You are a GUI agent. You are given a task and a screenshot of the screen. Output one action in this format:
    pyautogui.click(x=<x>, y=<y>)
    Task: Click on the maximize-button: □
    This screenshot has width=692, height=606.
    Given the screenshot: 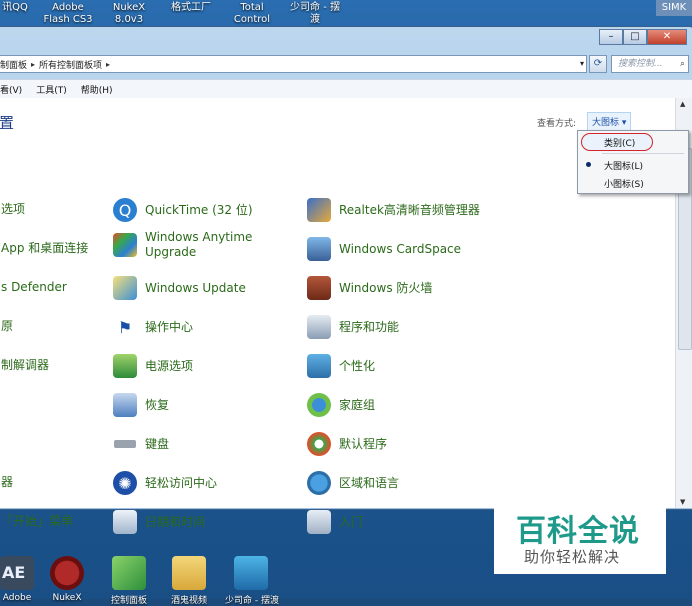 What is the action you would take?
    pyautogui.click(x=635, y=37)
    